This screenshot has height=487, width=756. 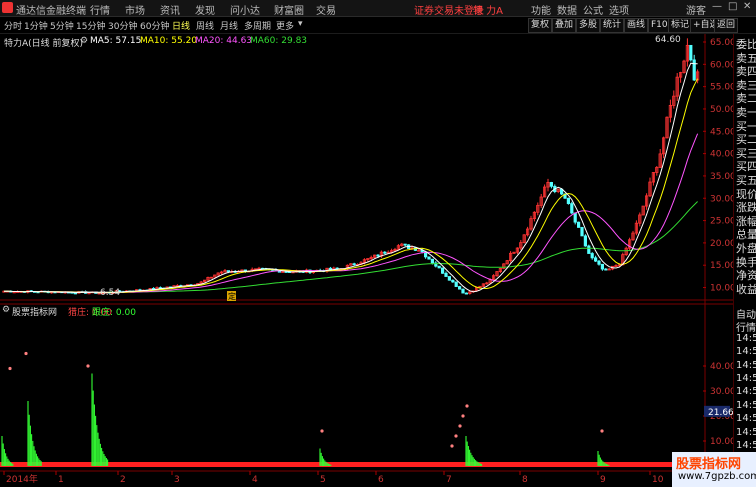 I want to click on period-15min: 15分钟, so click(x=90, y=25).